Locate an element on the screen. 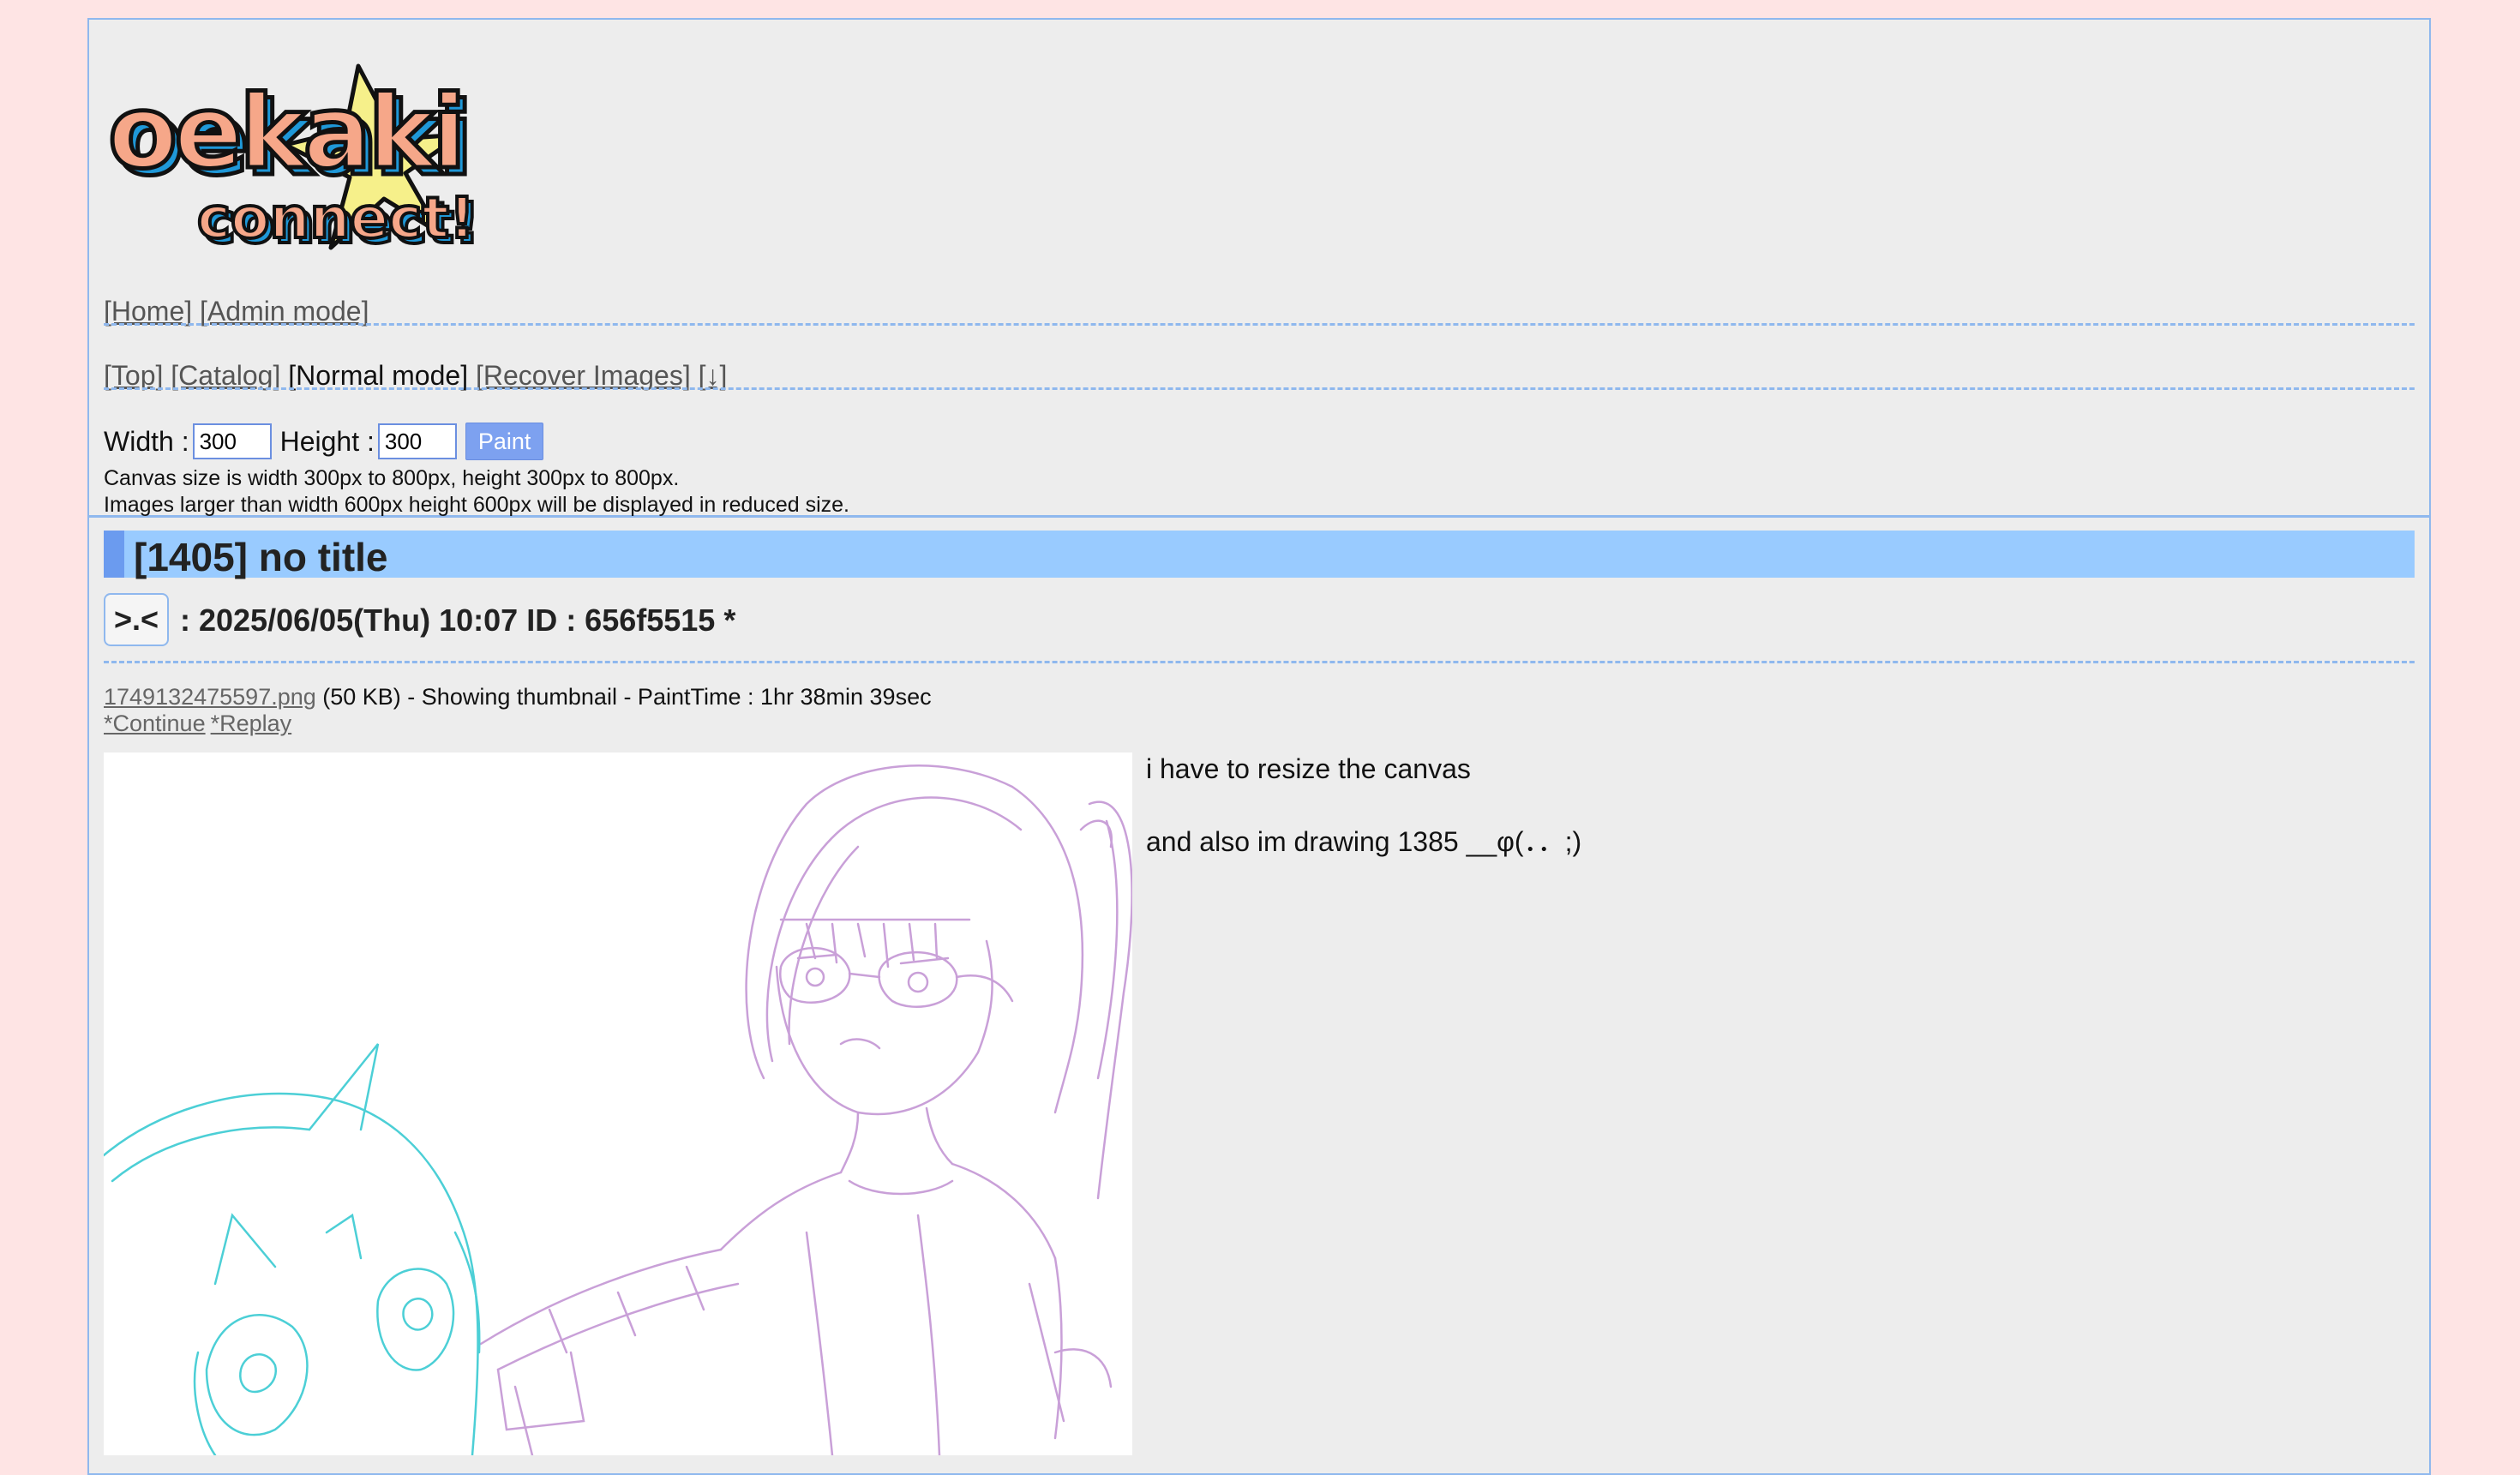  scroll-down-link: [↓] is located at coordinates (713, 375).